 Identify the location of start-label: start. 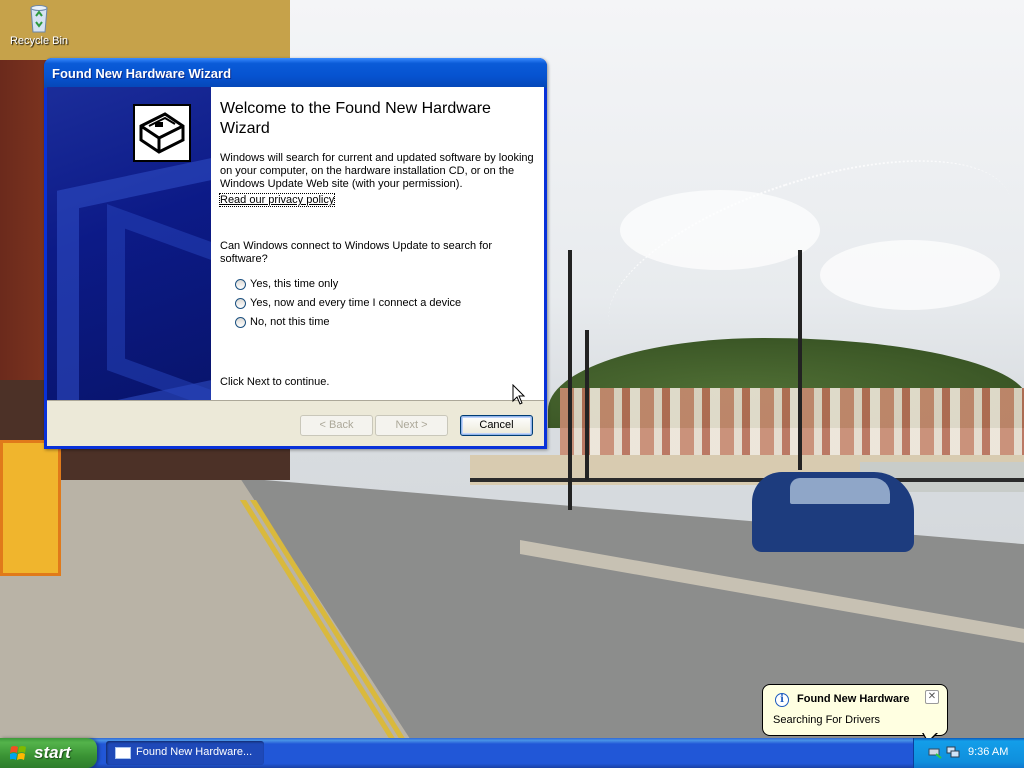
(52, 752).